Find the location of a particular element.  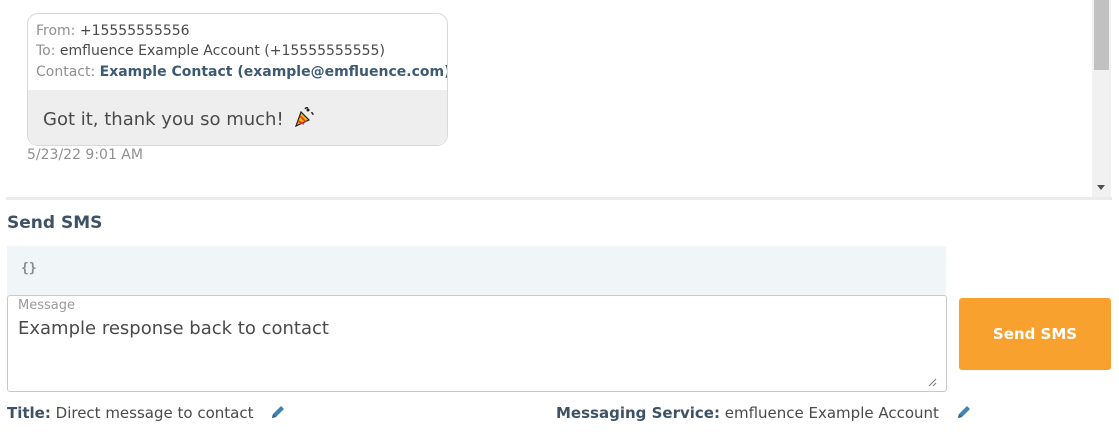

message-bubble: Got it, thank you so much! is located at coordinates (237, 117).